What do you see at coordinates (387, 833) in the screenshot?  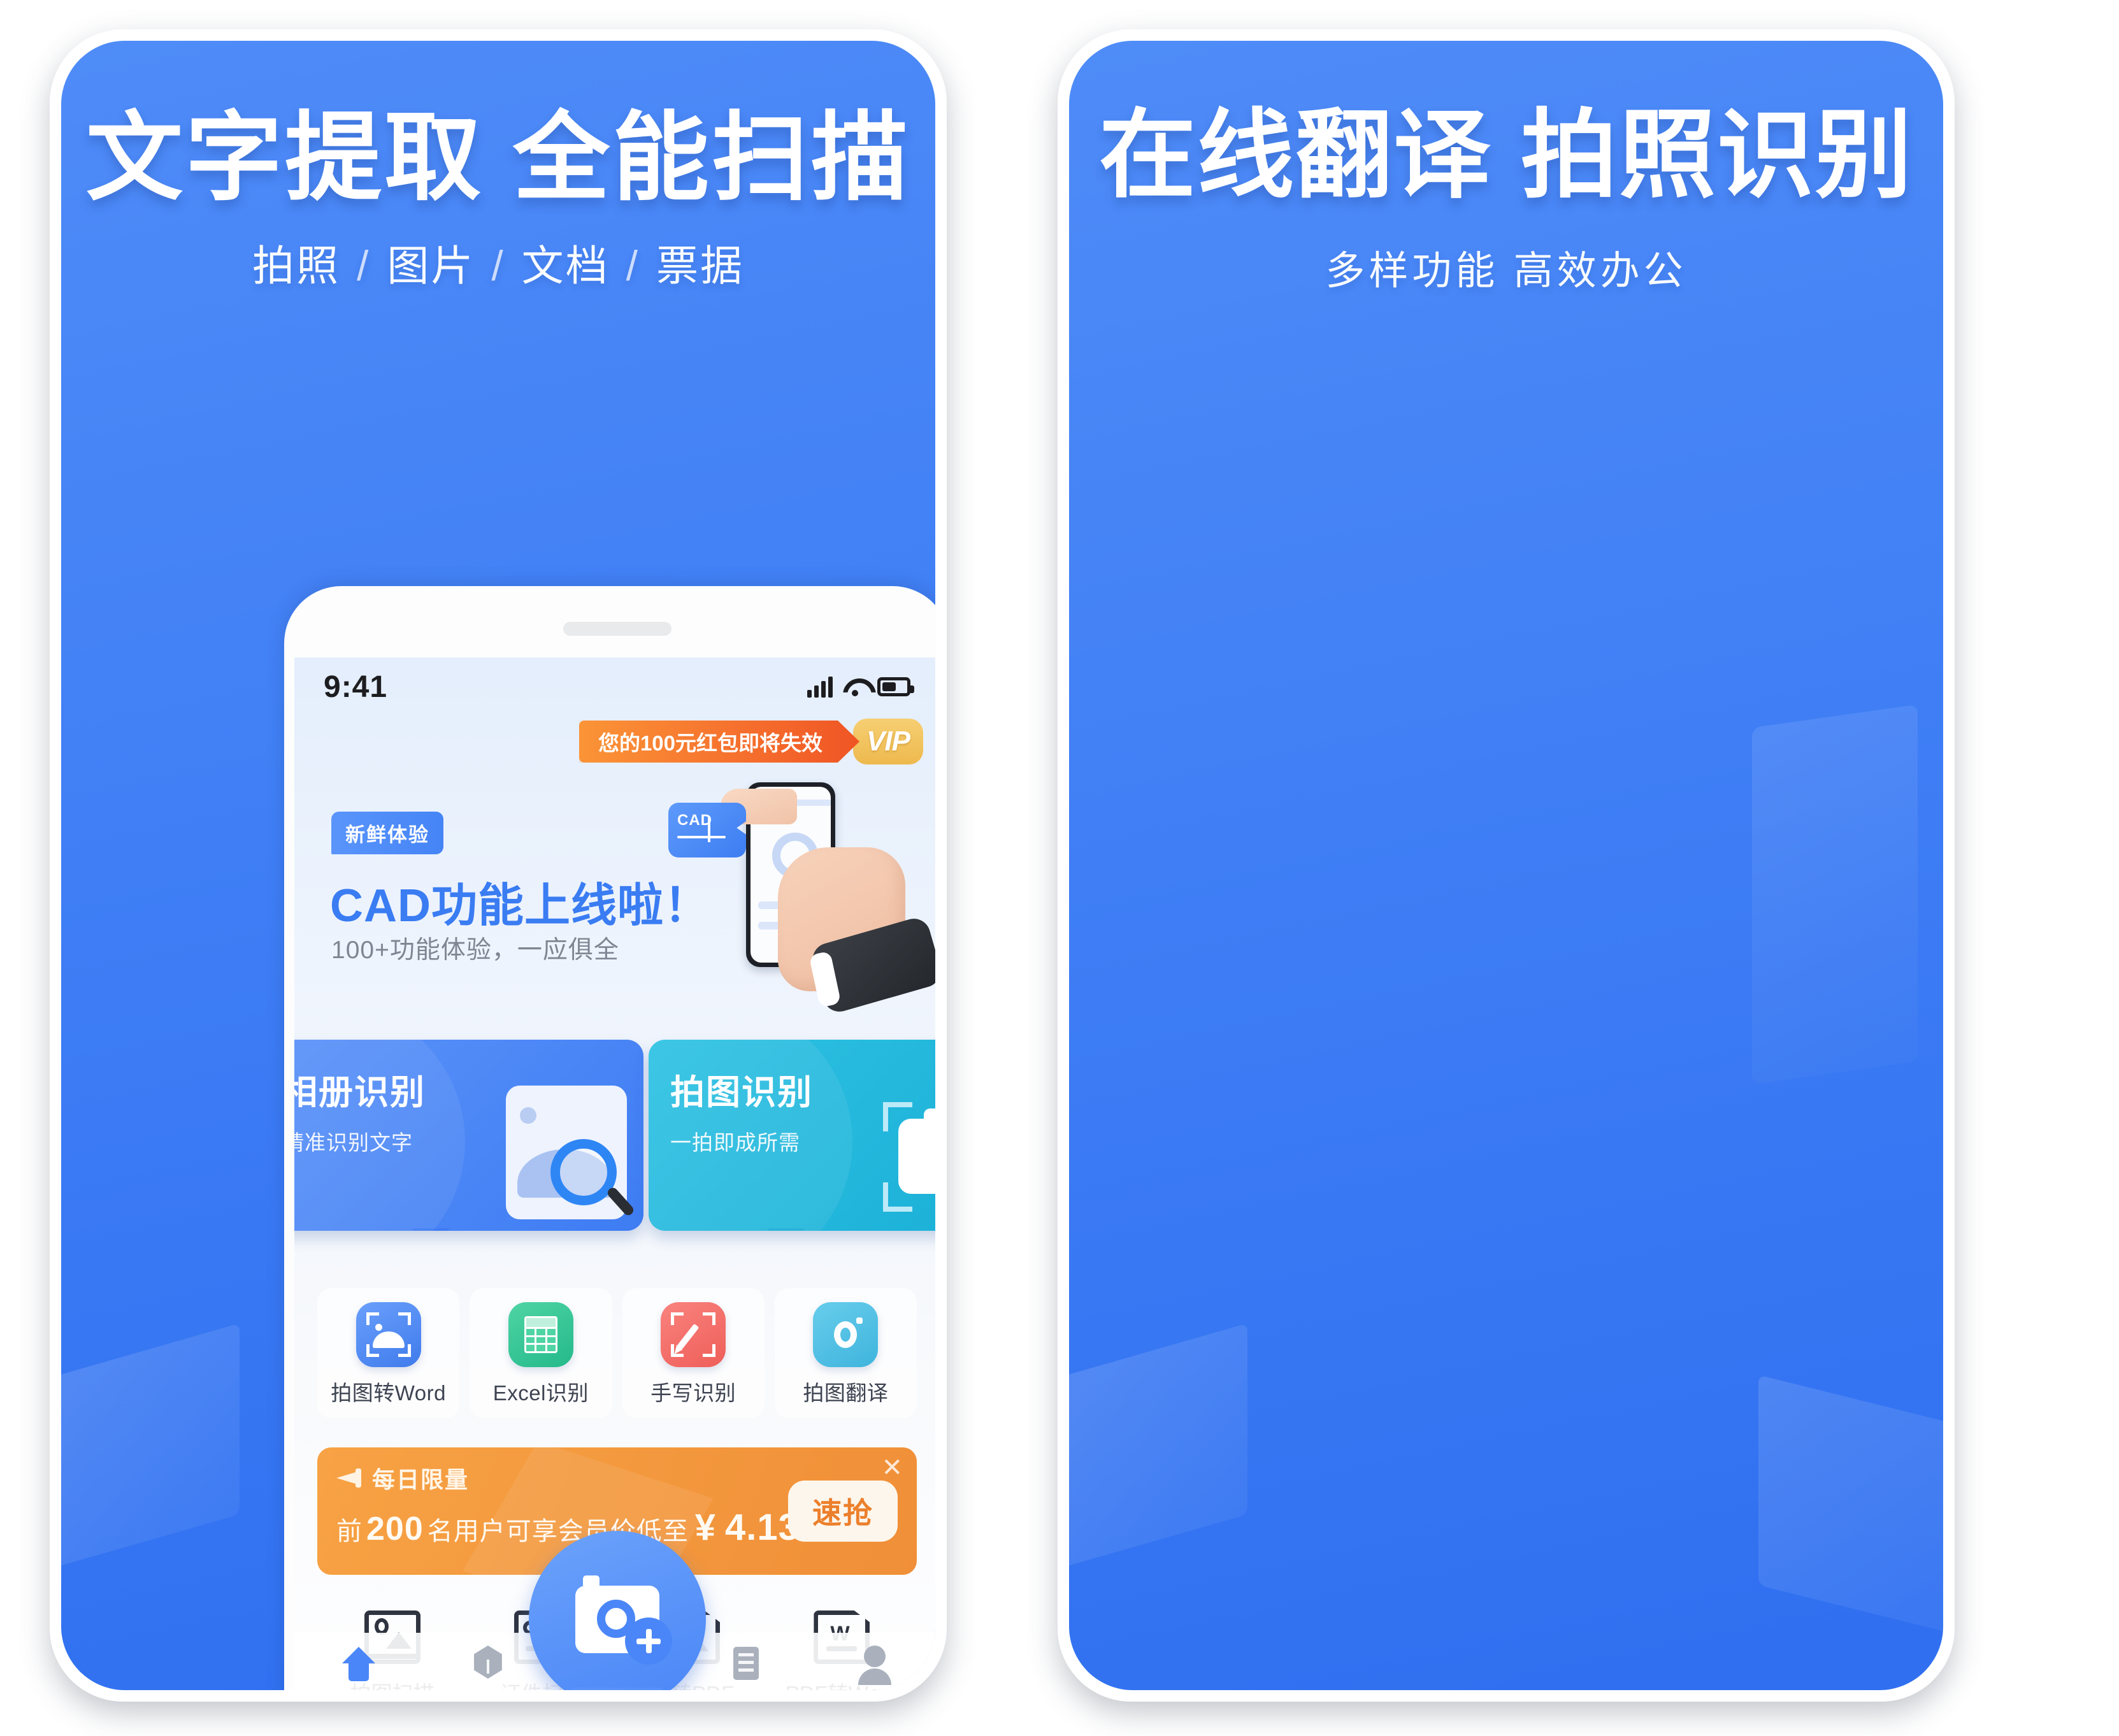 I see `hero-tag: 新鲜体验` at bounding box center [387, 833].